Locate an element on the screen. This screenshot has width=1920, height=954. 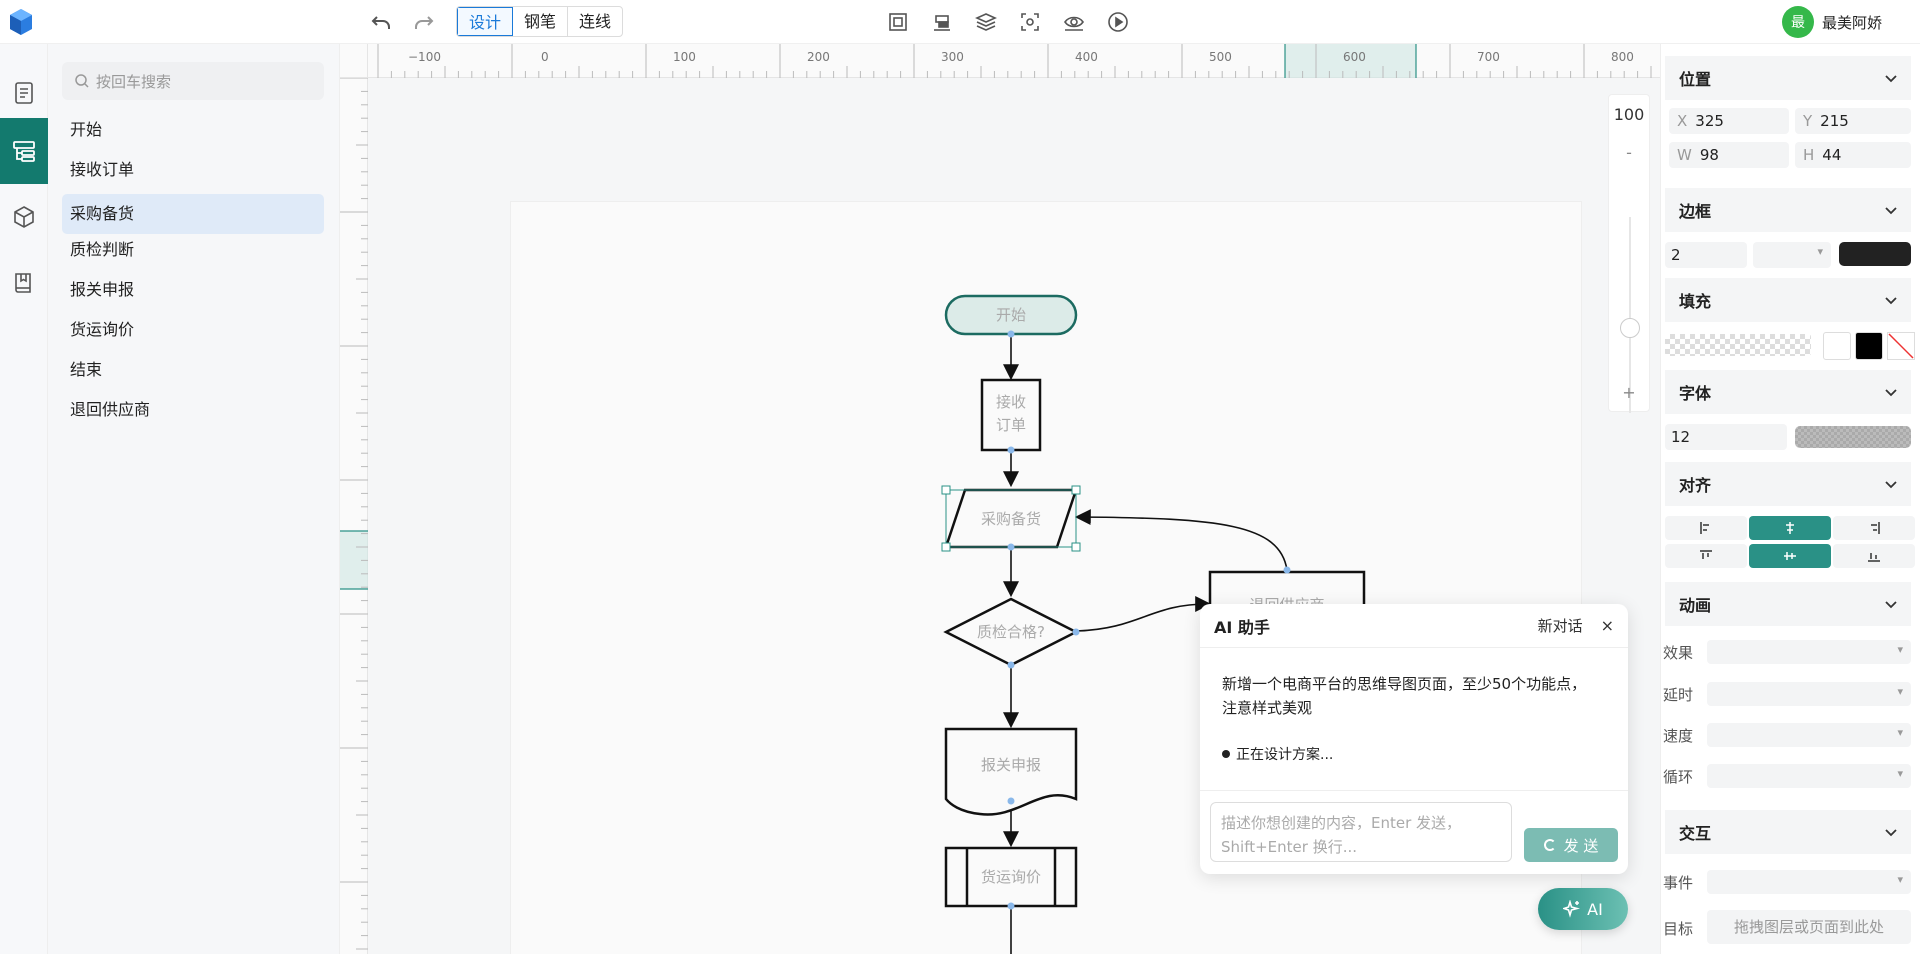
play-icon is located at coordinates (1118, 22).